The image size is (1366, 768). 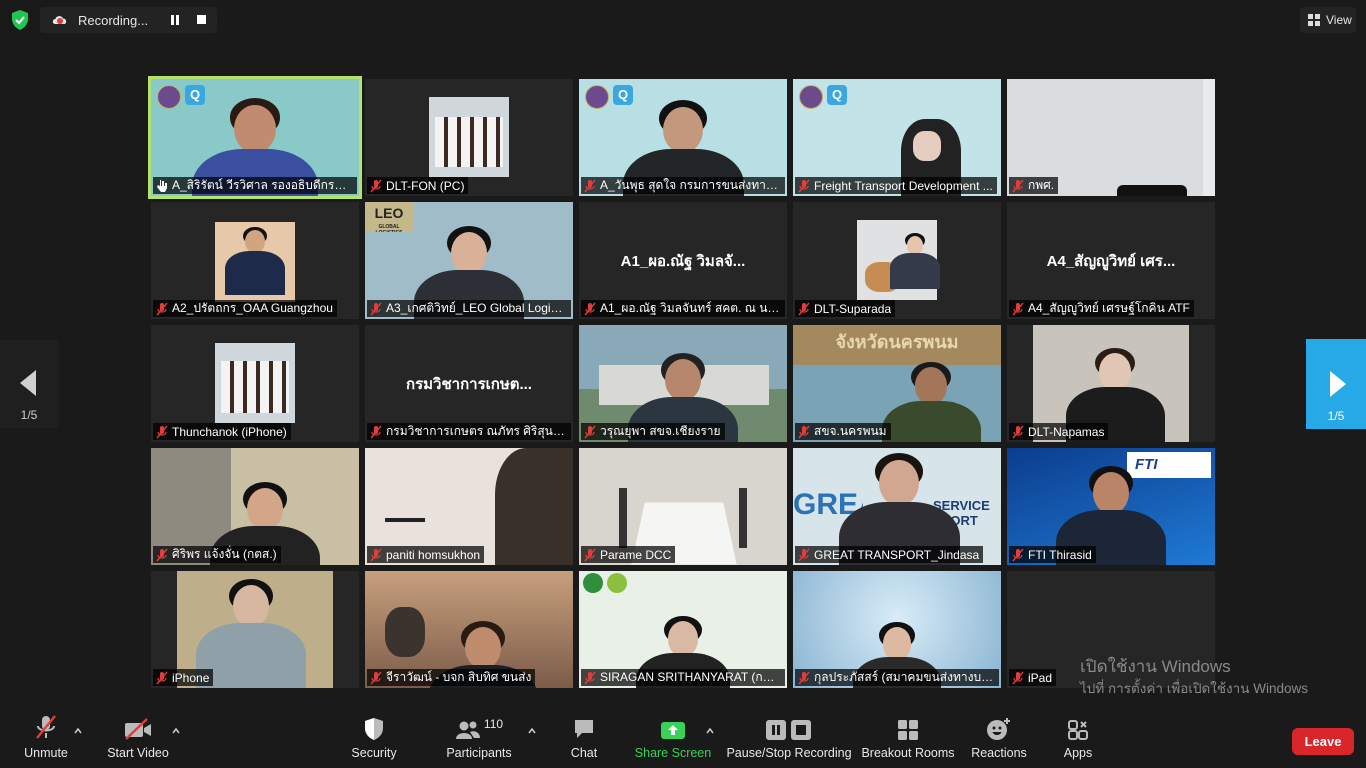 What do you see at coordinates (660, 431) in the screenshot?
I see `participant-name: วรุณยุพา สขจ.เชียงราย` at bounding box center [660, 431].